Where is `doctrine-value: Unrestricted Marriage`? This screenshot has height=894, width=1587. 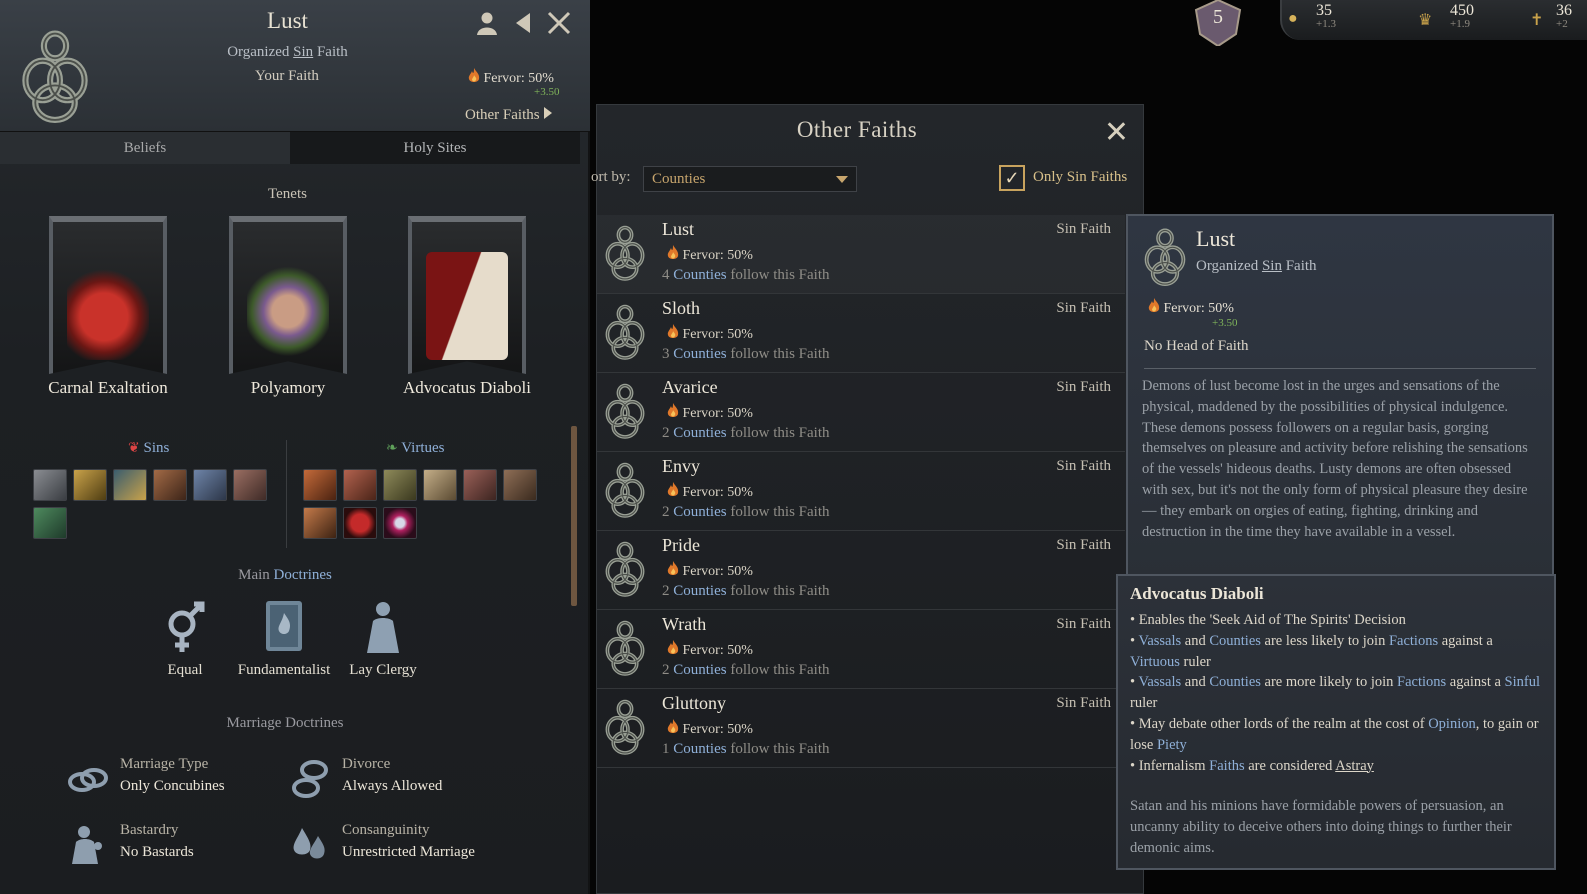 doctrine-value: Unrestricted Marriage is located at coordinates (408, 852).